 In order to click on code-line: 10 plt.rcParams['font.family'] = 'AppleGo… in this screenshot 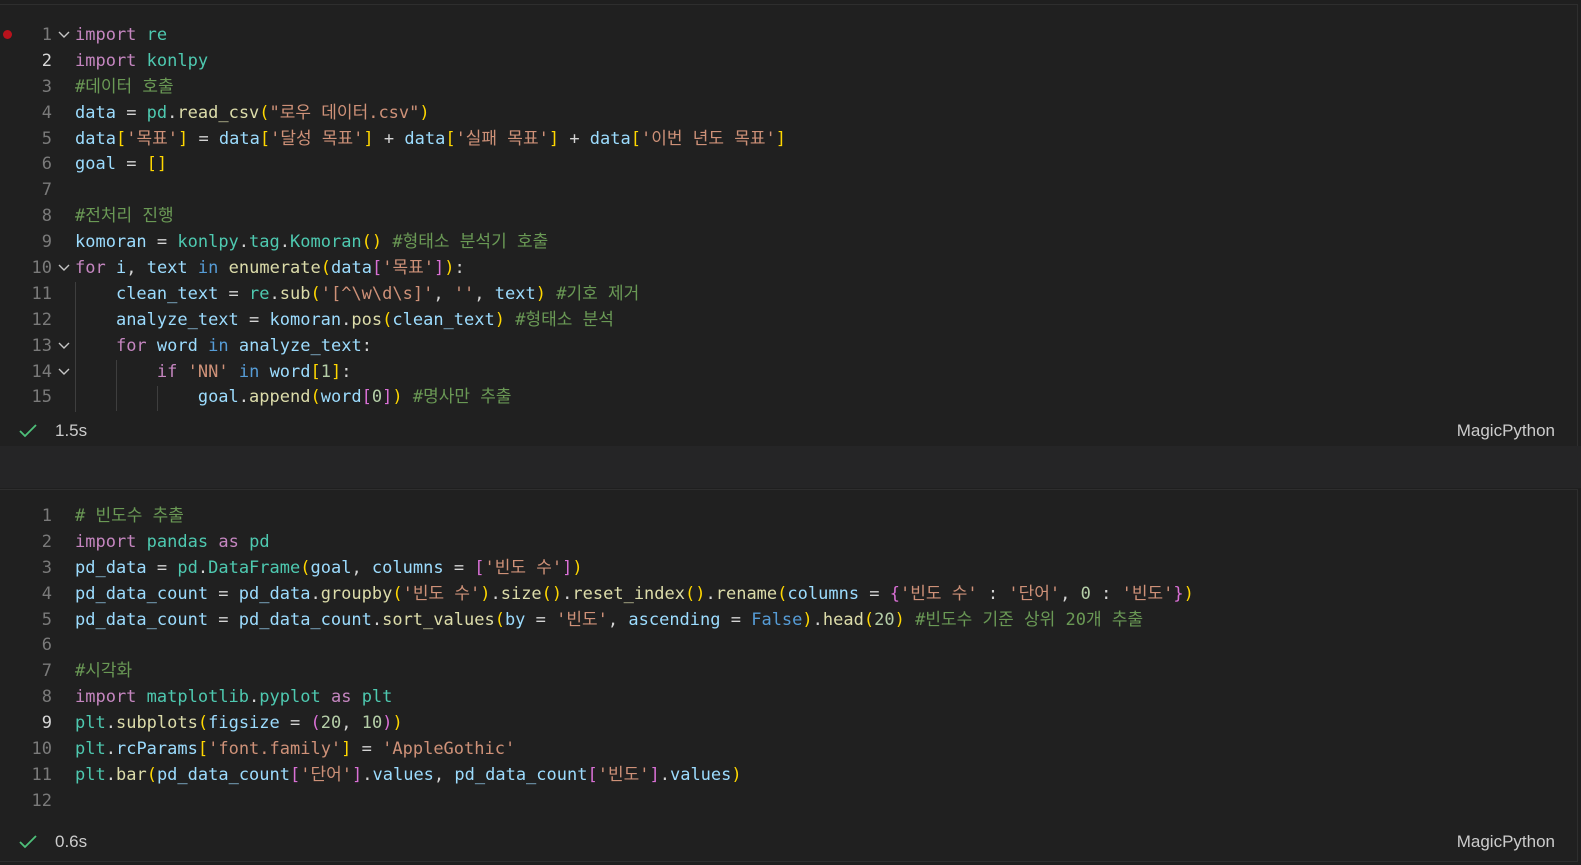, I will do `click(780, 750)`.